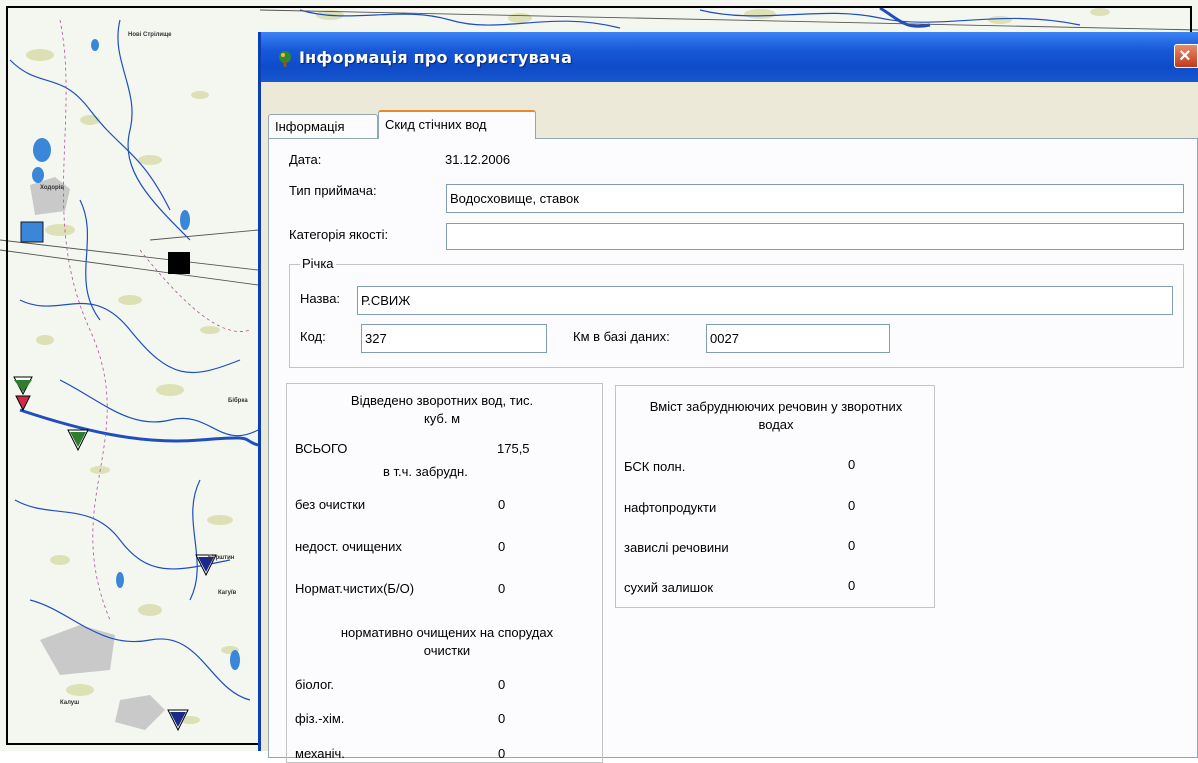  What do you see at coordinates (502, 684) in the screenshot?
I see `biological-value: 0` at bounding box center [502, 684].